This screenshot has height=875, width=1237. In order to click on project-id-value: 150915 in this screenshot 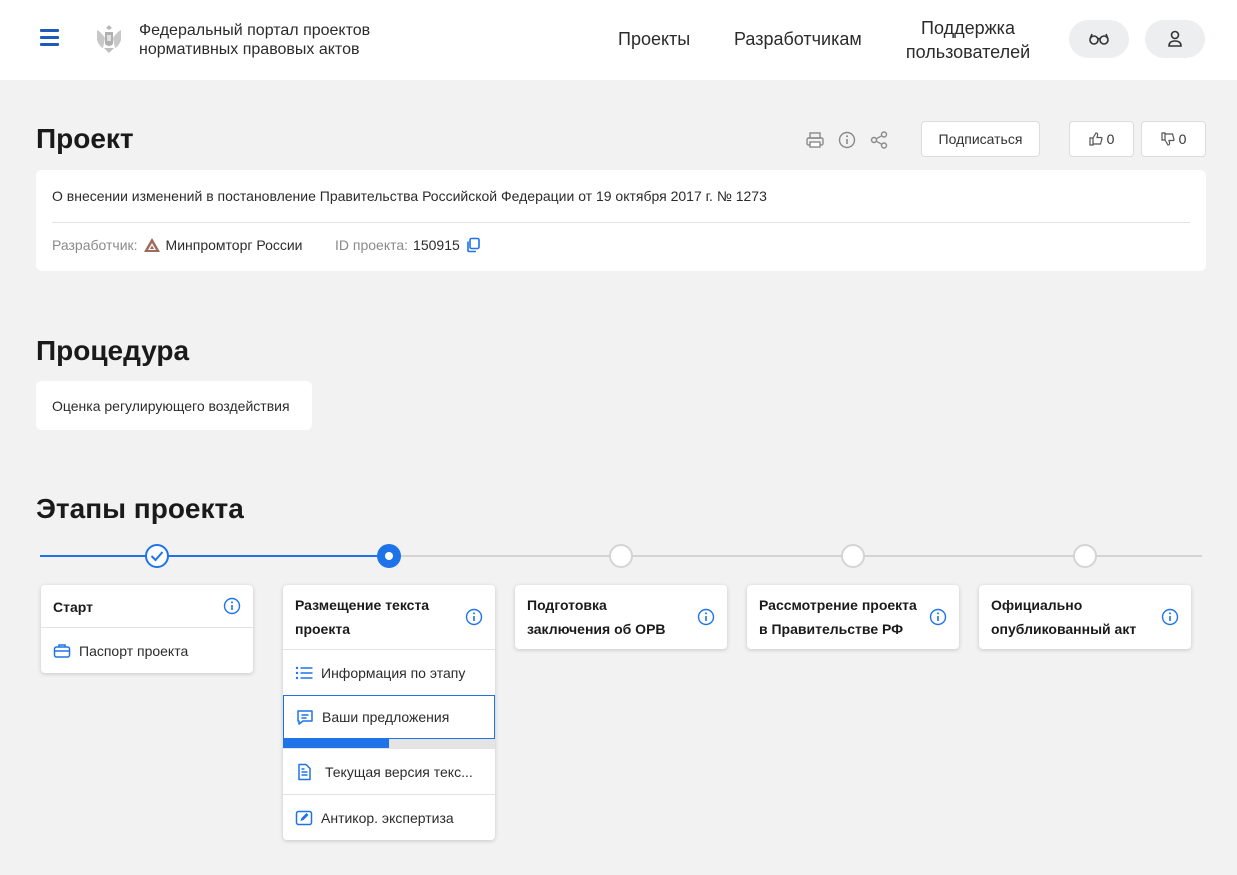, I will do `click(436, 245)`.